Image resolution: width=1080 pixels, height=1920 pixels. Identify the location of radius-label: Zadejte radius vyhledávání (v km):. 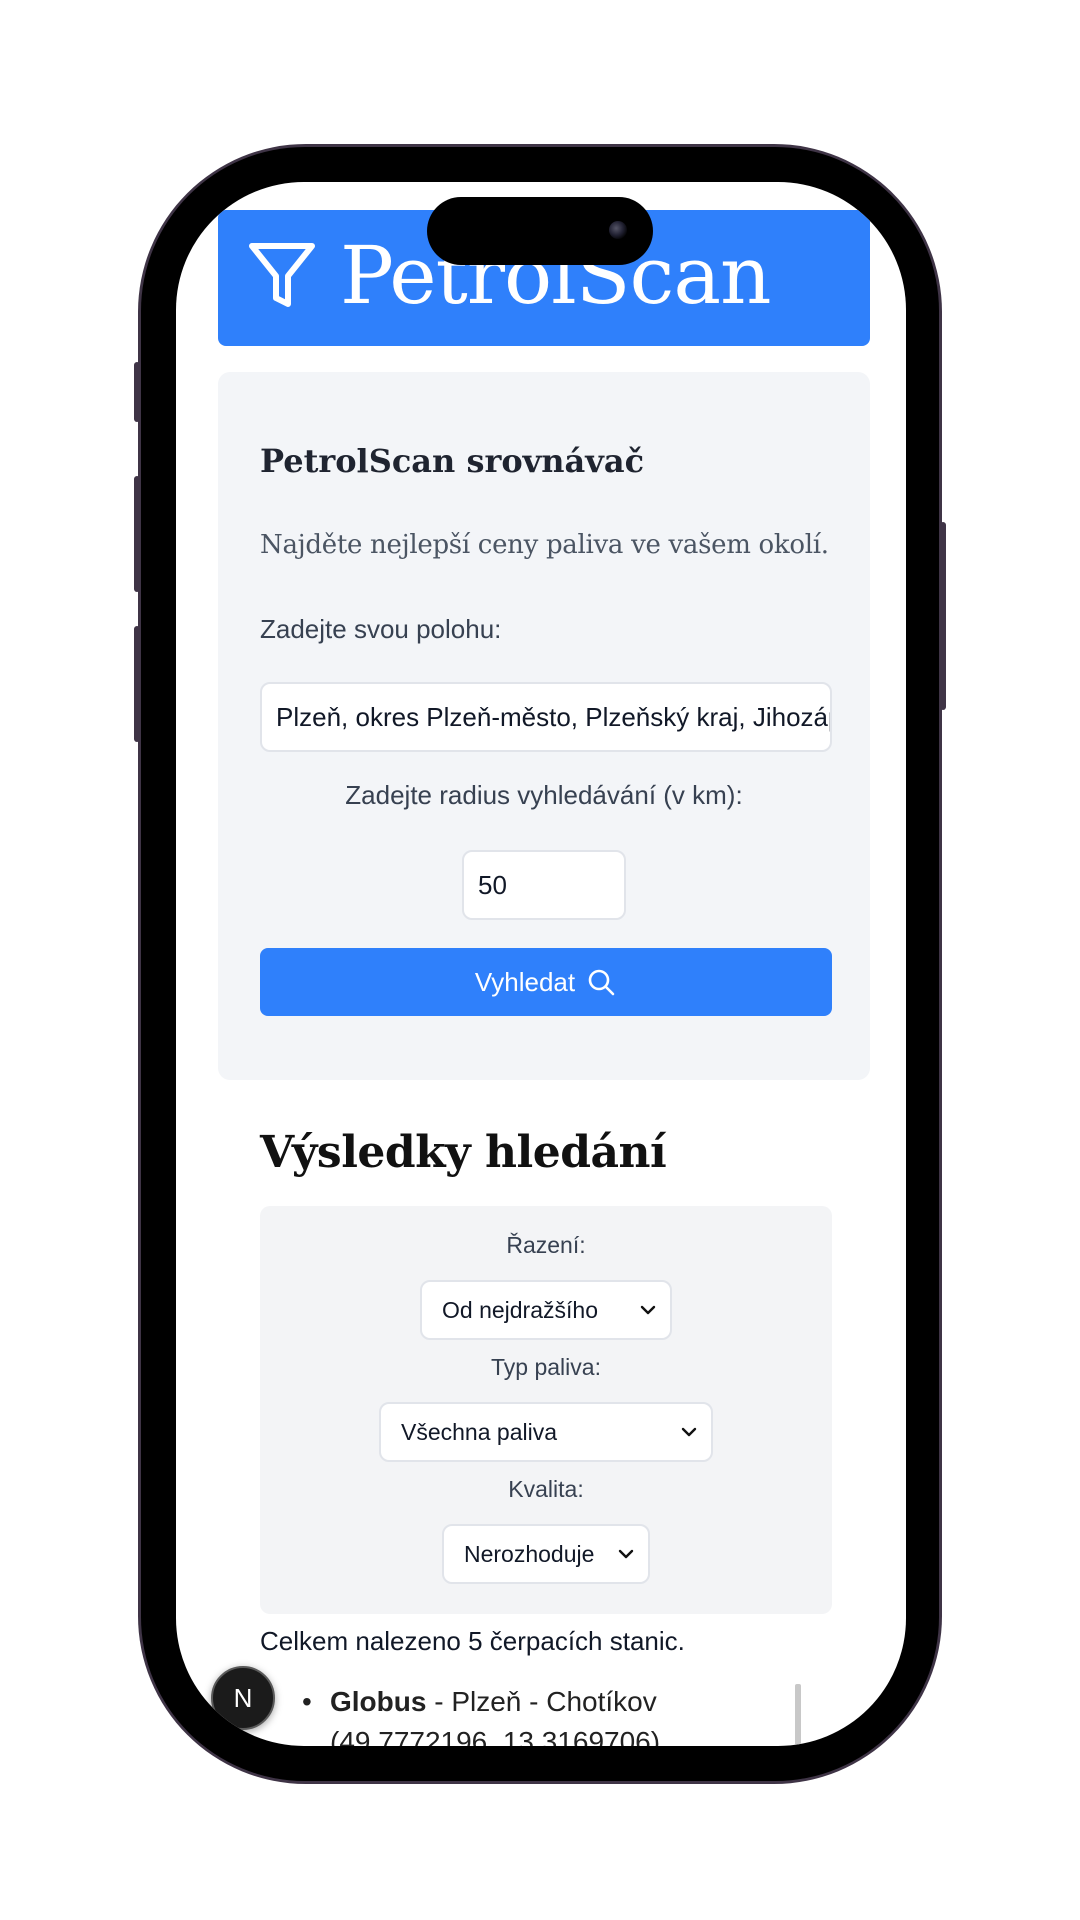
(544, 795).